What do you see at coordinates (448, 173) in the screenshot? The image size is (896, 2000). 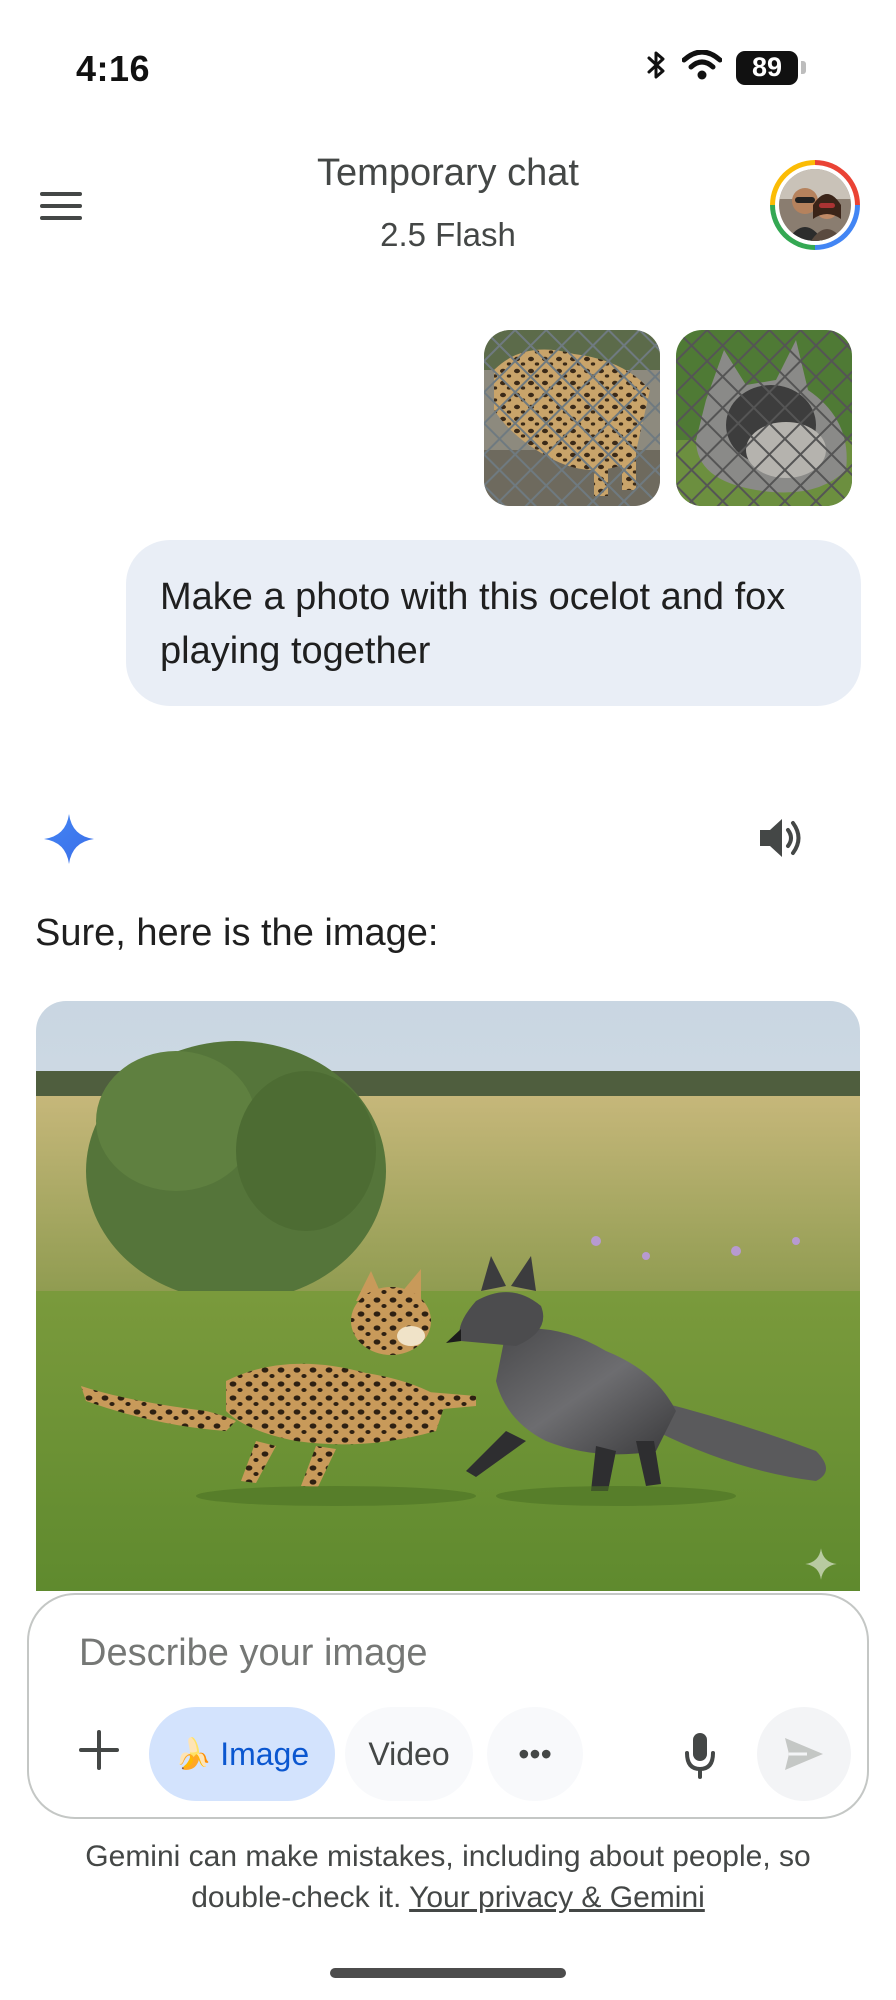 I see `chat-title: Temporary chat` at bounding box center [448, 173].